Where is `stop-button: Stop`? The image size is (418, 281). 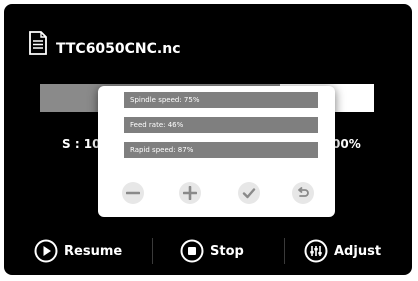 stop-button: Stop is located at coordinates (212, 251).